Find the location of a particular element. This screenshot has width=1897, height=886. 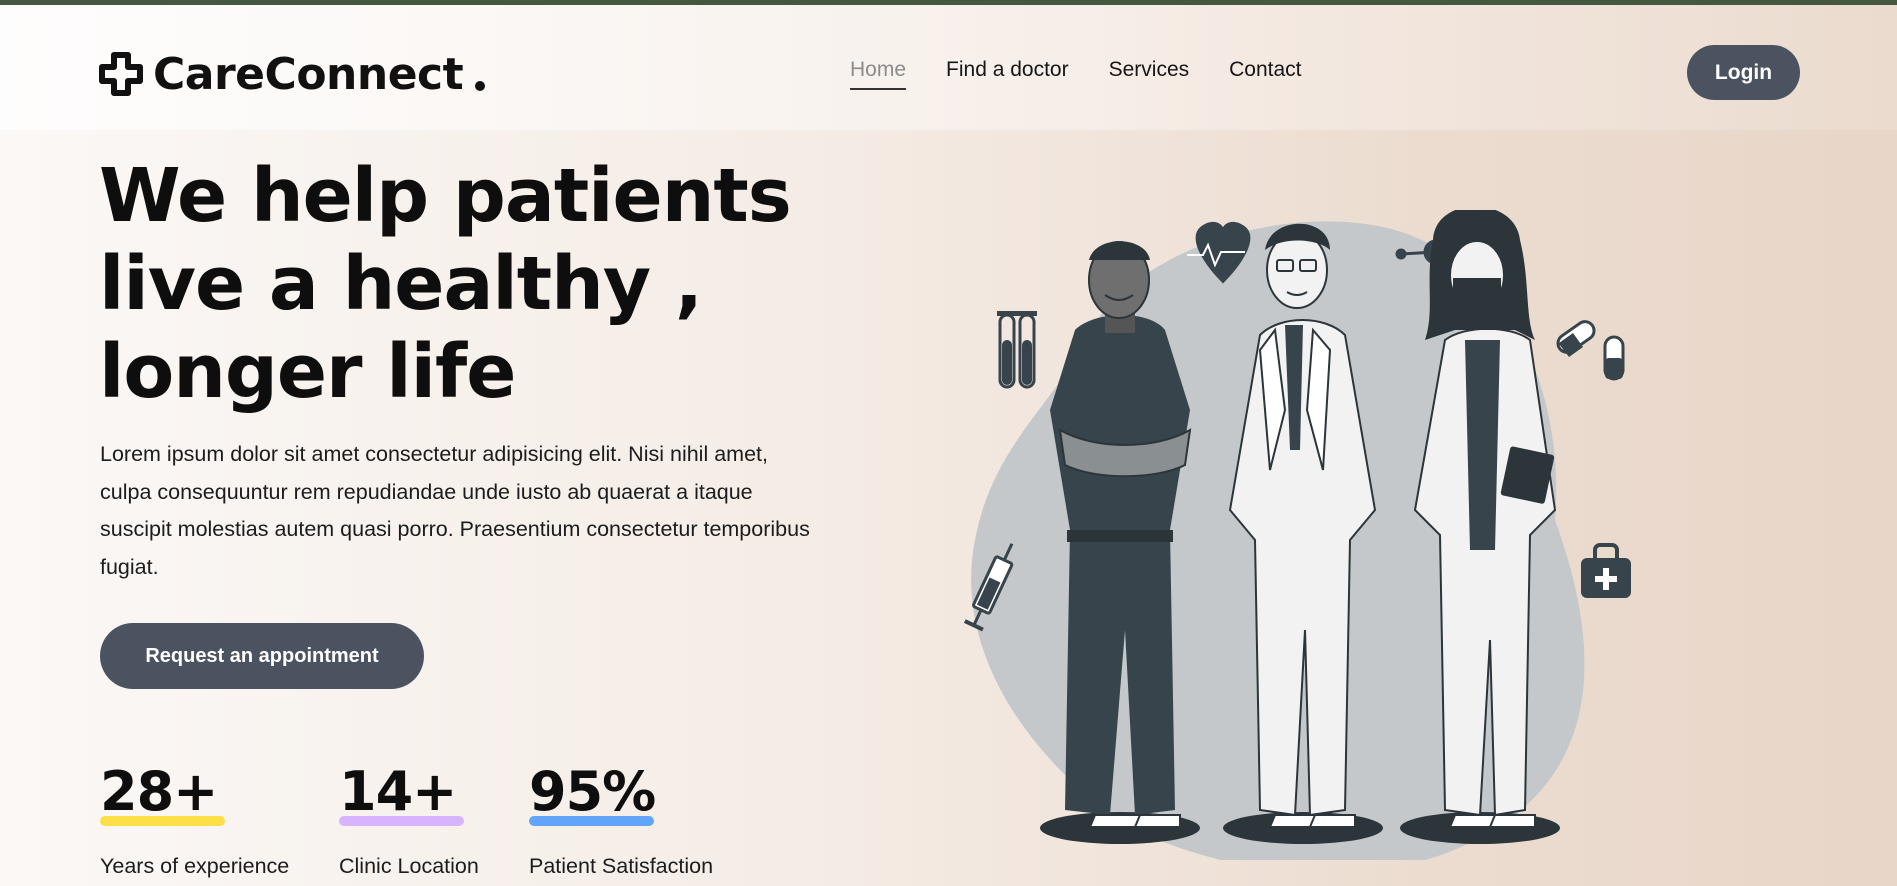

stat-value: 28+ is located at coordinates (159, 791).